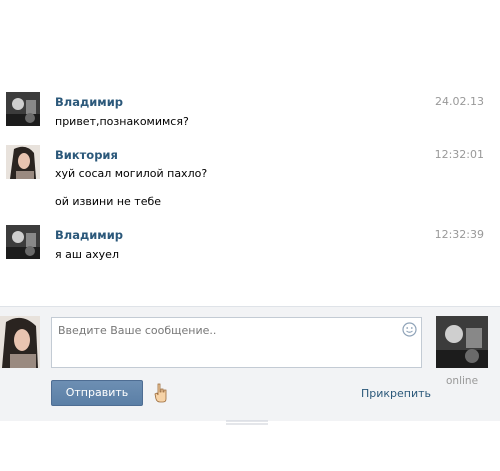 This screenshot has height=471, width=500. Describe the element at coordinates (108, 201) in the screenshot. I see `message-text: ой извини не тебе` at that location.